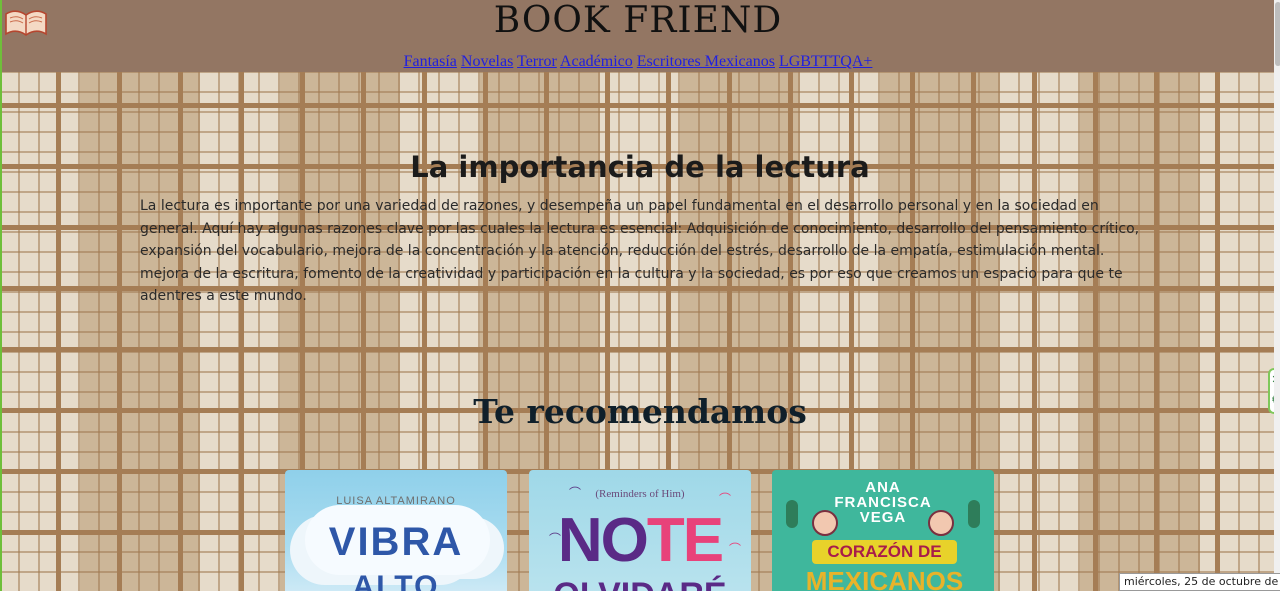  I want to click on book-title-part2: TE, so click(685, 540).